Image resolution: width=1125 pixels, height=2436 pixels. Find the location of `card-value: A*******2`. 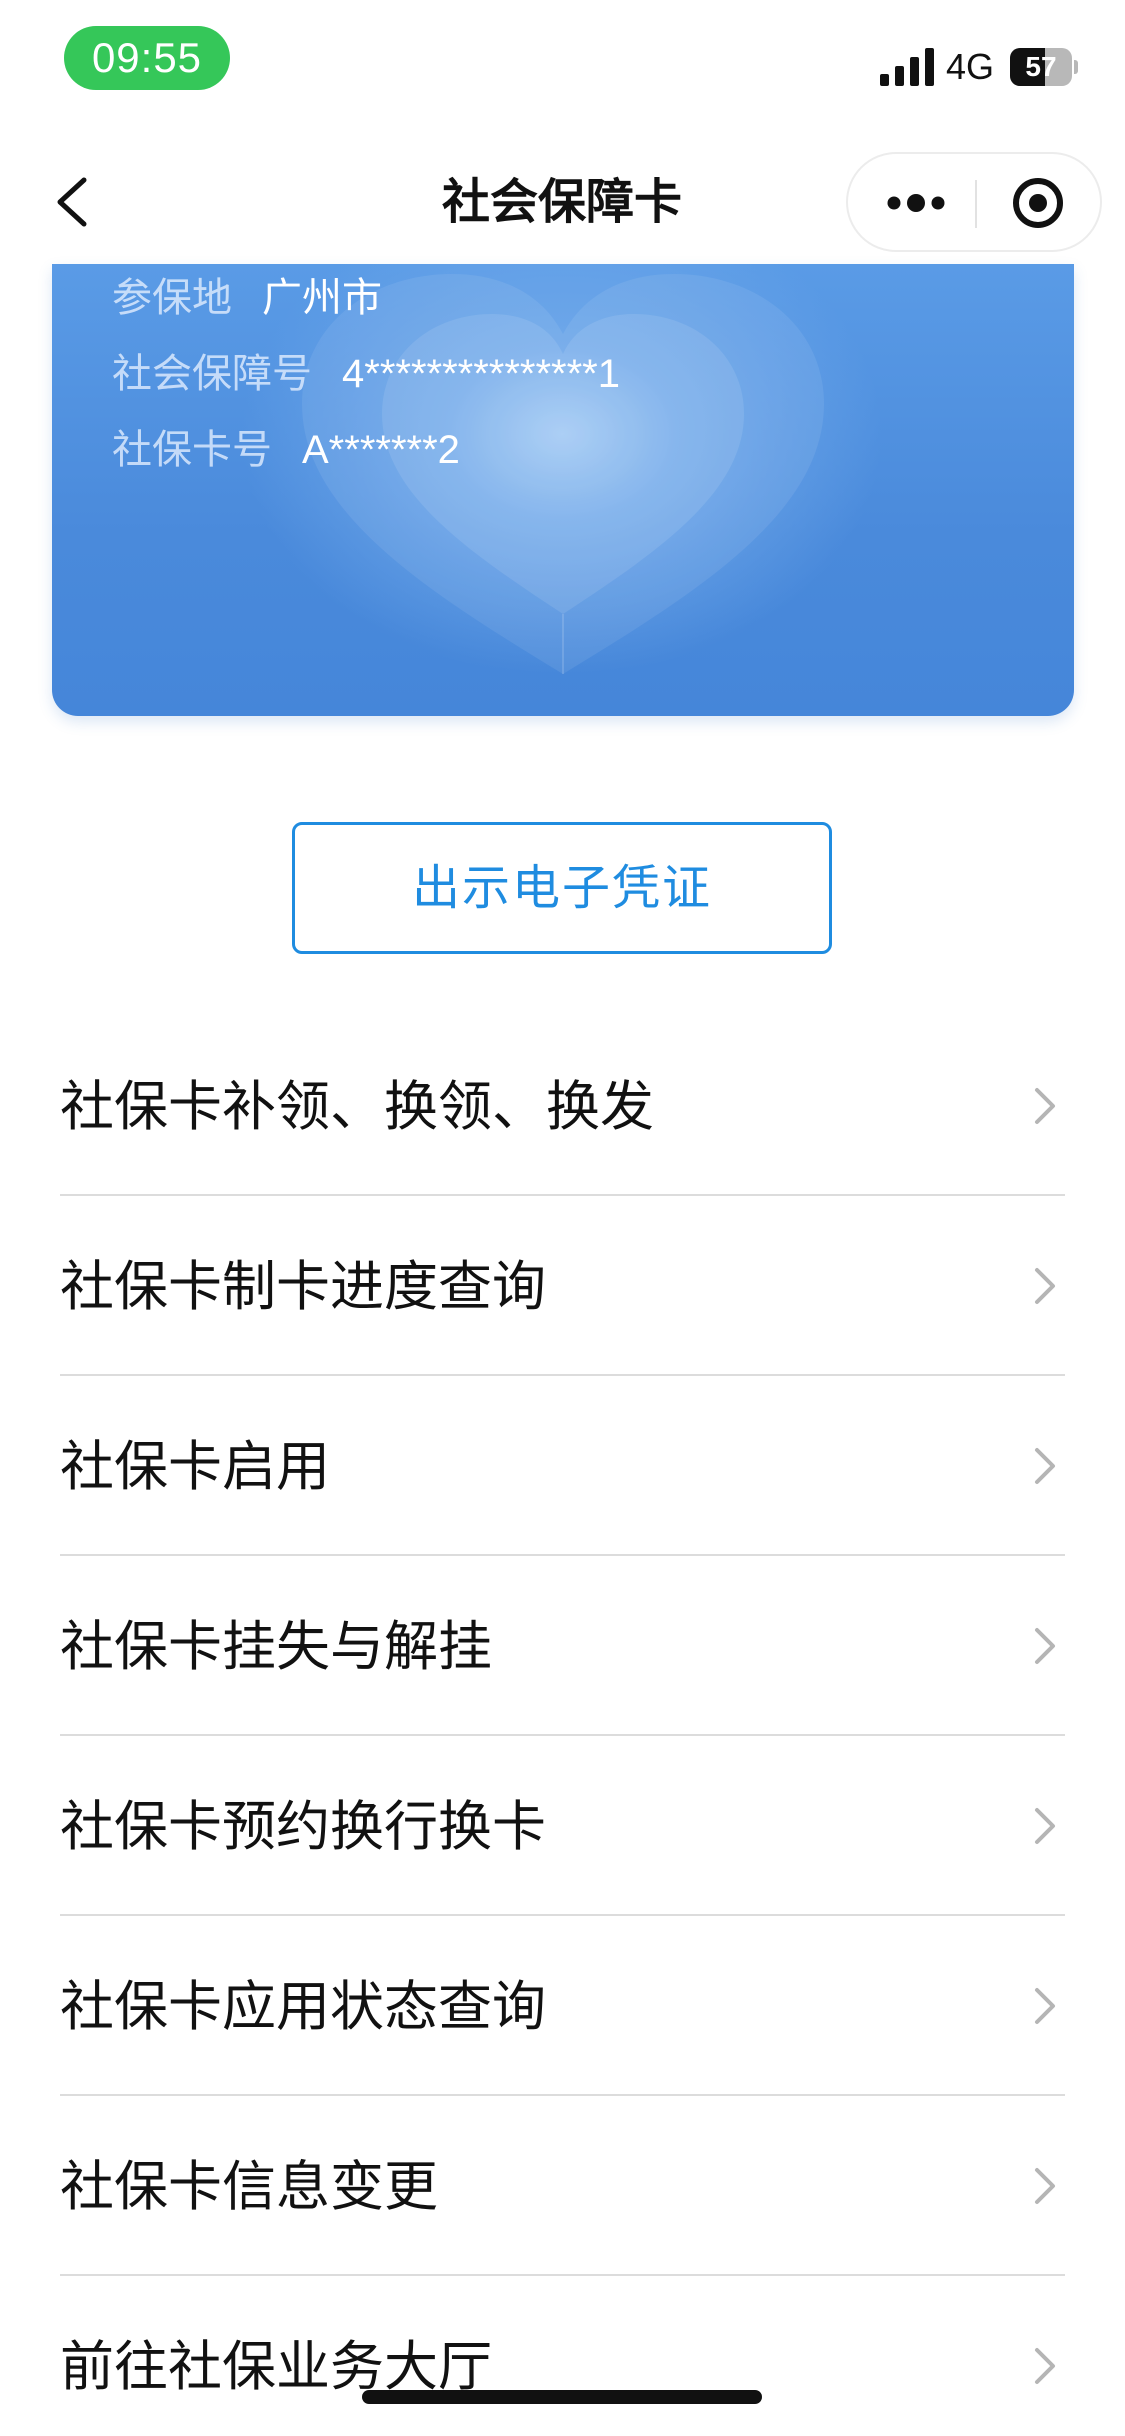

card-value: A*******2 is located at coordinates (381, 450).